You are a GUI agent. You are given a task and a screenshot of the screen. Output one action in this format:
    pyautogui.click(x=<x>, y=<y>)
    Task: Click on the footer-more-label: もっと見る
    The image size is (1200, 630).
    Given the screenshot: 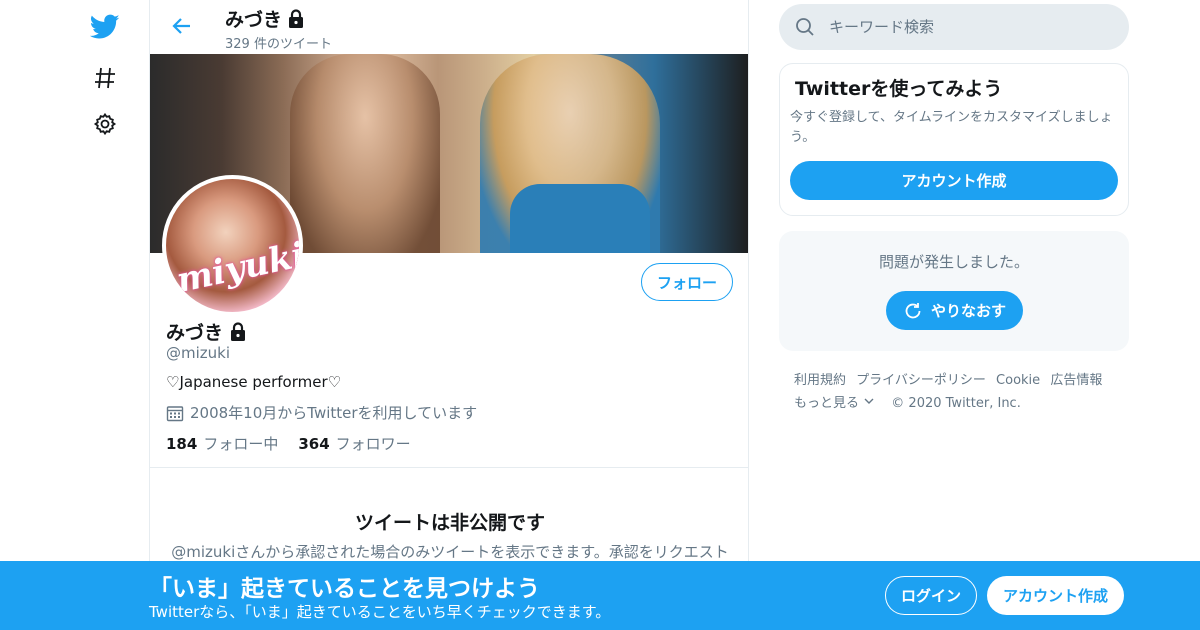 What is the action you would take?
    pyautogui.click(x=827, y=403)
    